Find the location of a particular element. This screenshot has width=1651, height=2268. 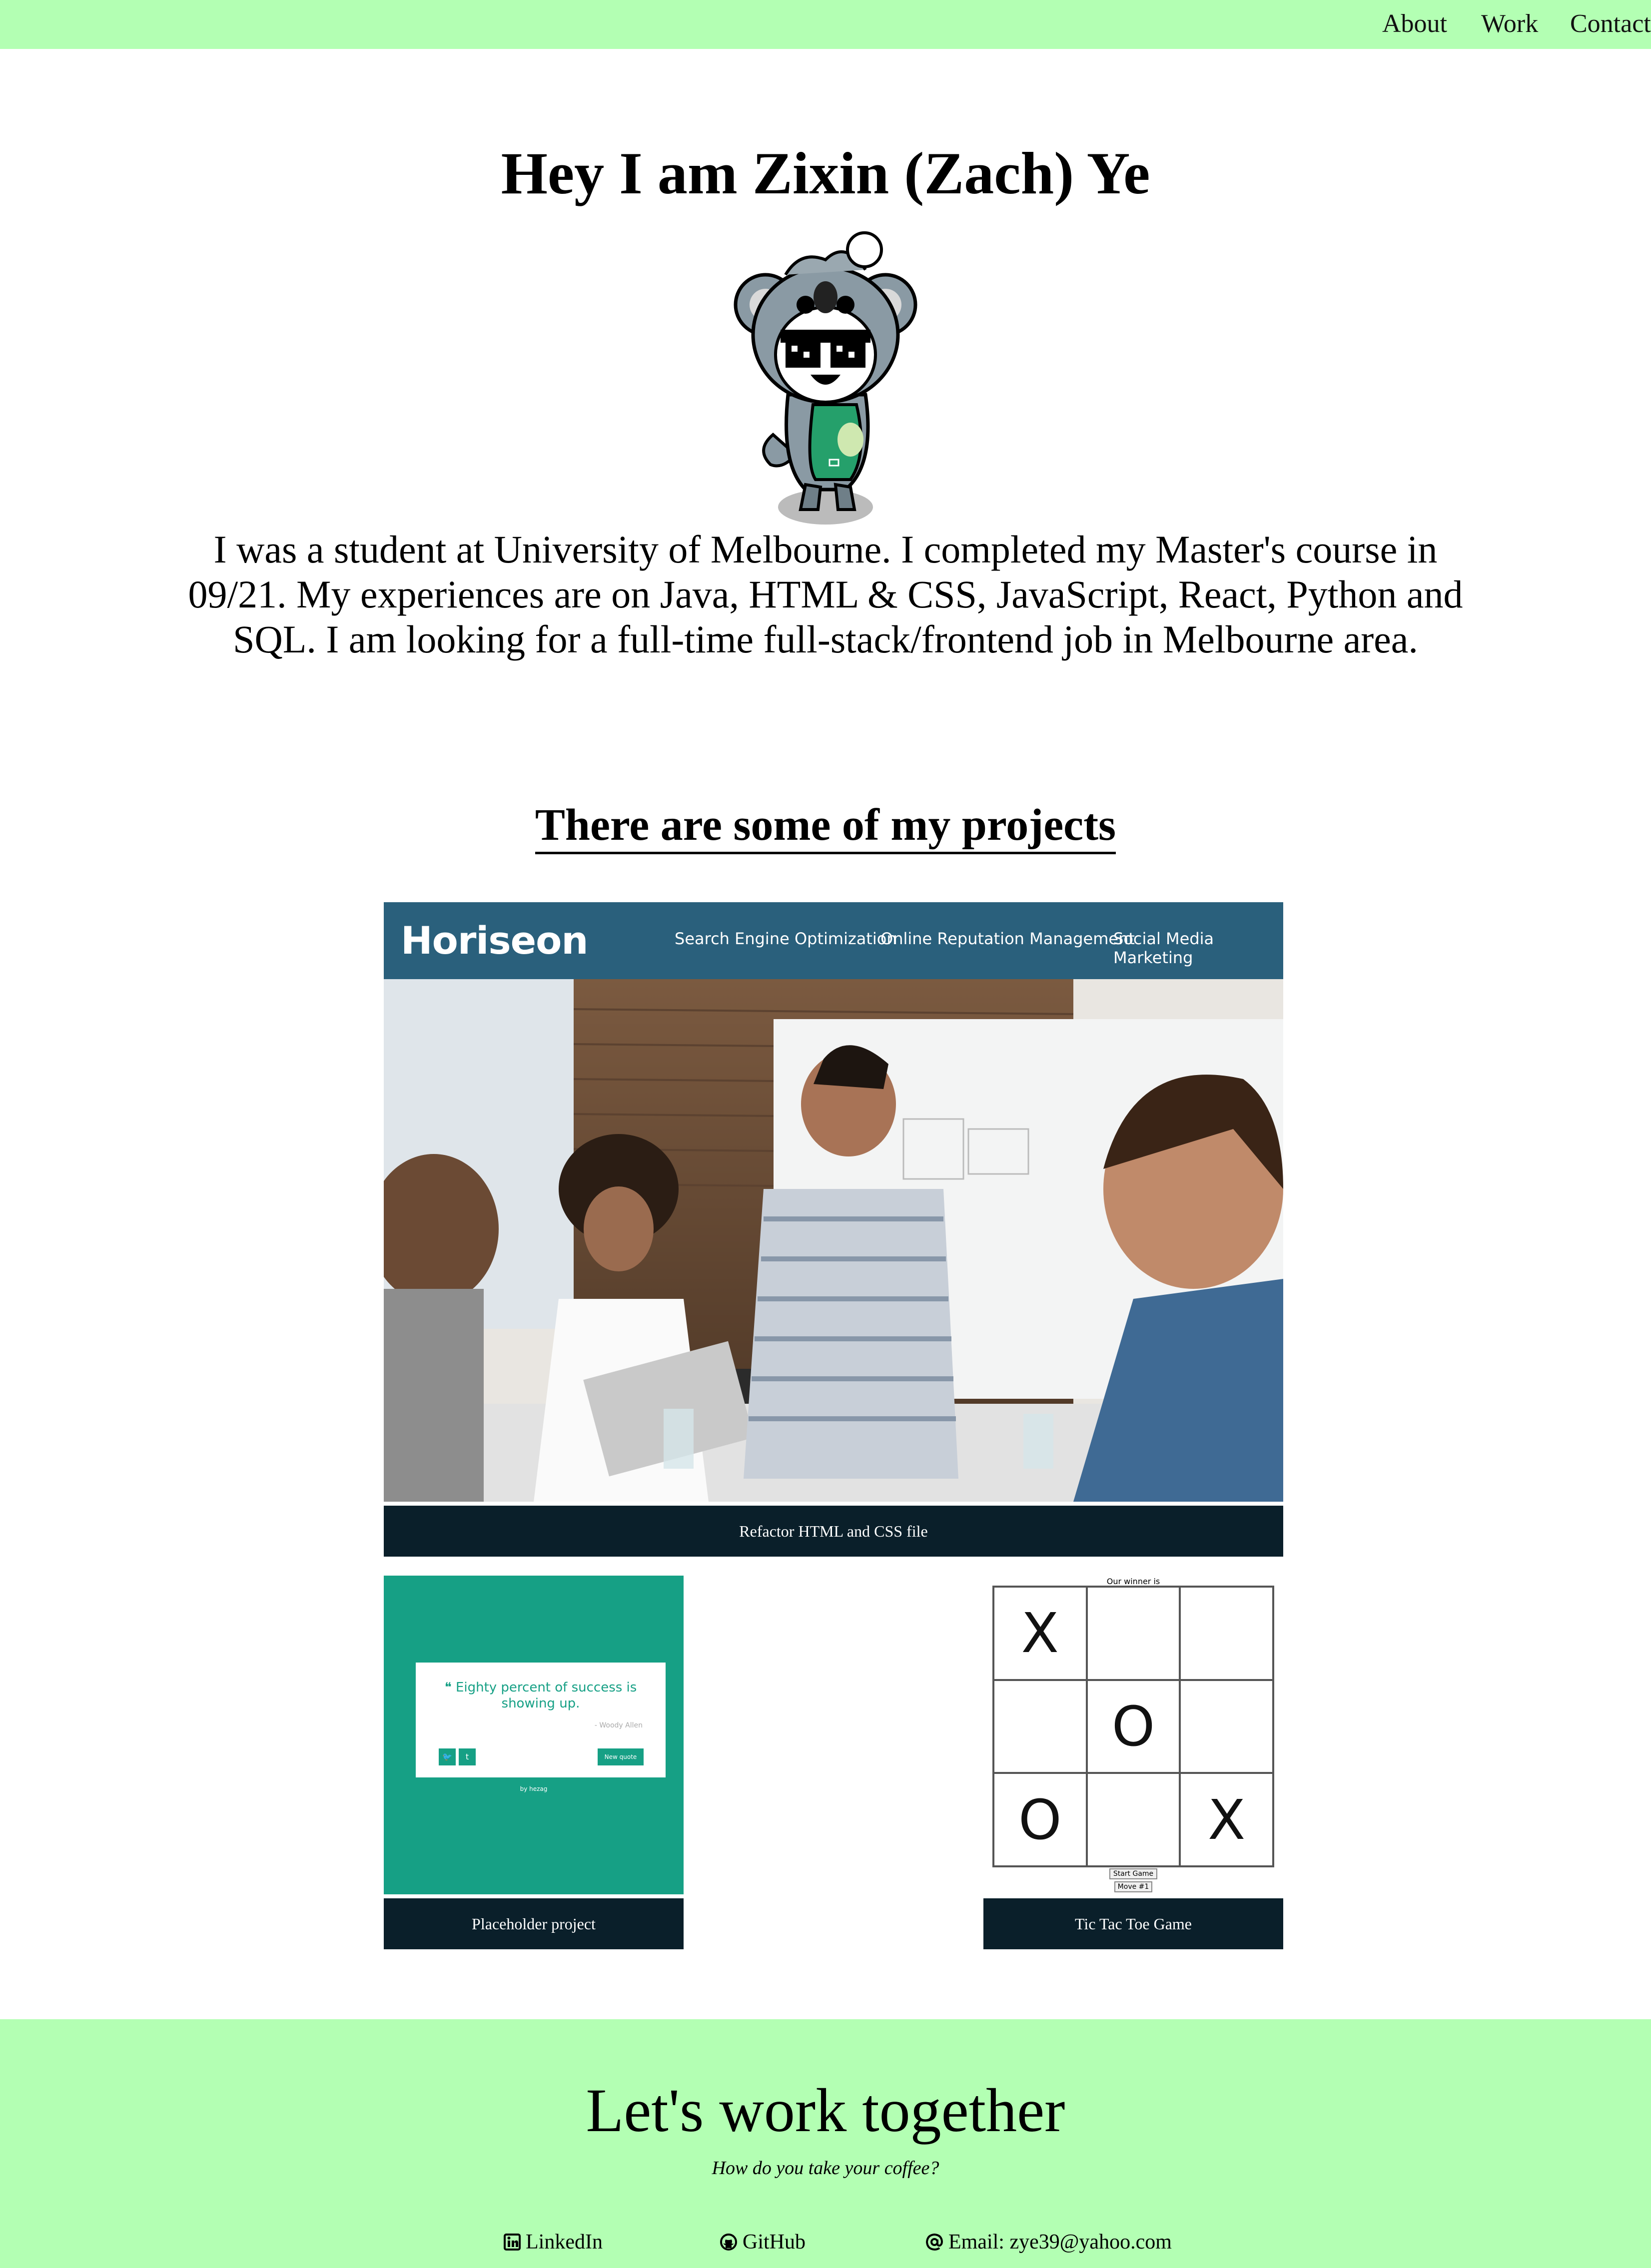

tumblr-icon: t is located at coordinates (467, 1756).